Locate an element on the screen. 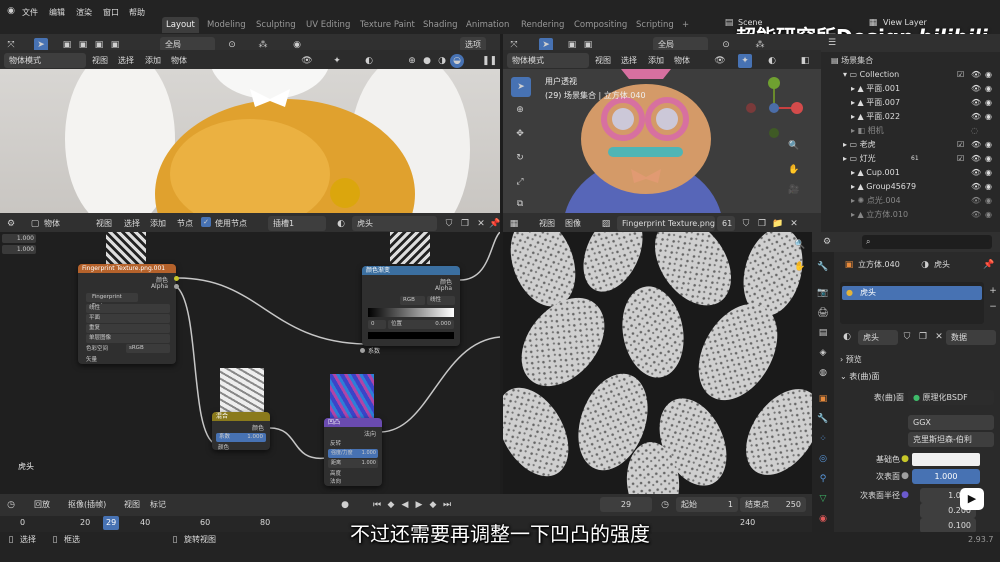 Image resolution: width=1000 pixels, height=562 pixels. tab-texture-paint: Texture Paint is located at coordinates (387, 25).